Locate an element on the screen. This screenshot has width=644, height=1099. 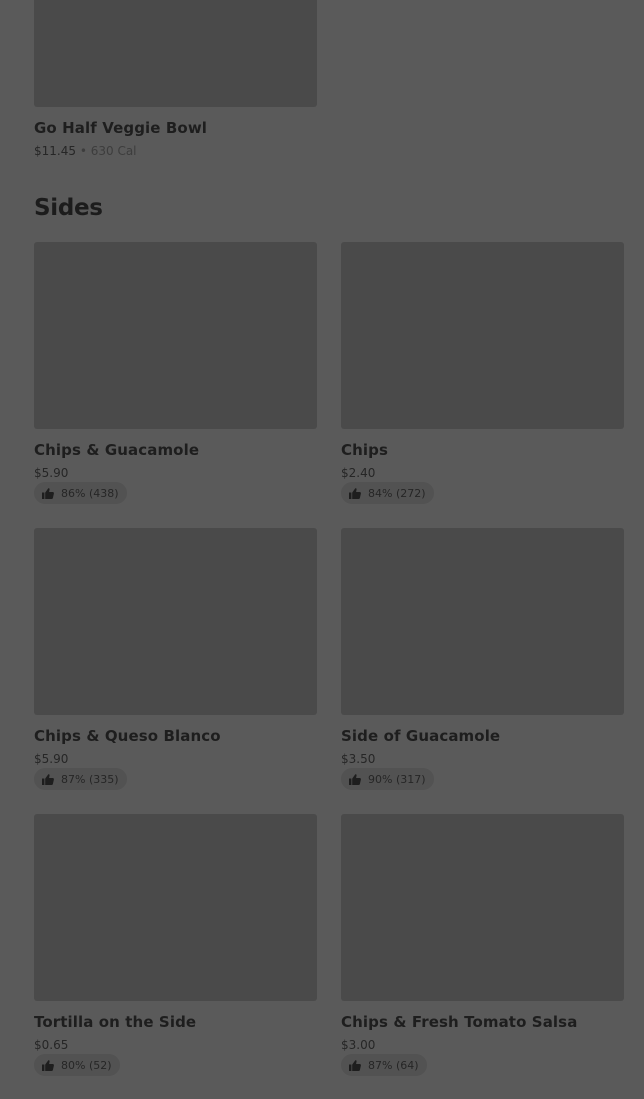
menu-item-price: $0.65 is located at coordinates (51, 1045).